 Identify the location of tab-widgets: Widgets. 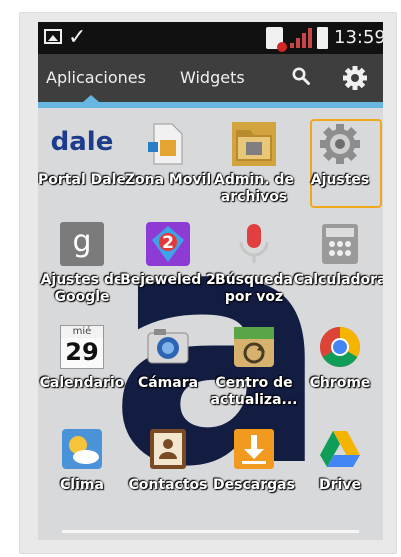
(212, 78).